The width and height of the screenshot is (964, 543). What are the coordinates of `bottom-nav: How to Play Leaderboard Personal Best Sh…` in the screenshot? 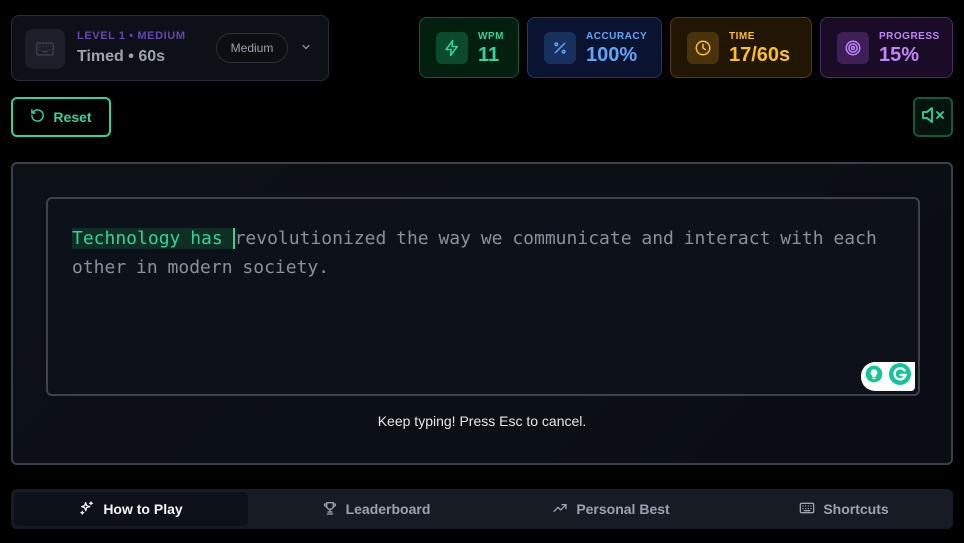 It's located at (482, 509).